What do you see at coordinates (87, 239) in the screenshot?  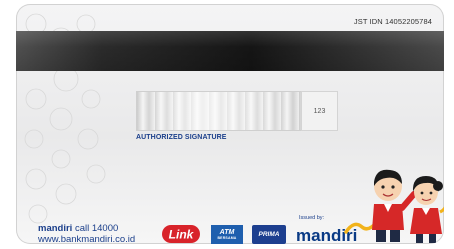 I see `website-link: www.bankmandiri.co.id` at bounding box center [87, 239].